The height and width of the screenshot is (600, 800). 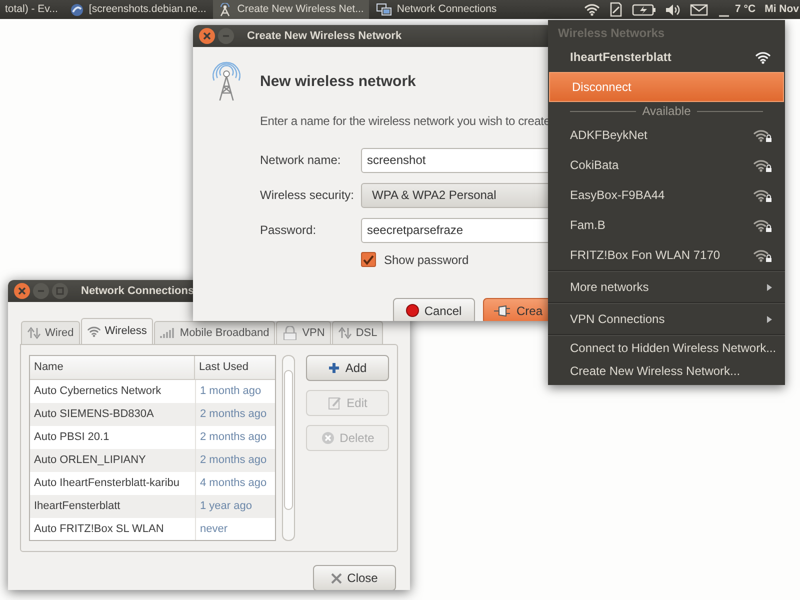 I want to click on table-cell-text: Auto ORLEN_LIPIANY, so click(x=90, y=460).